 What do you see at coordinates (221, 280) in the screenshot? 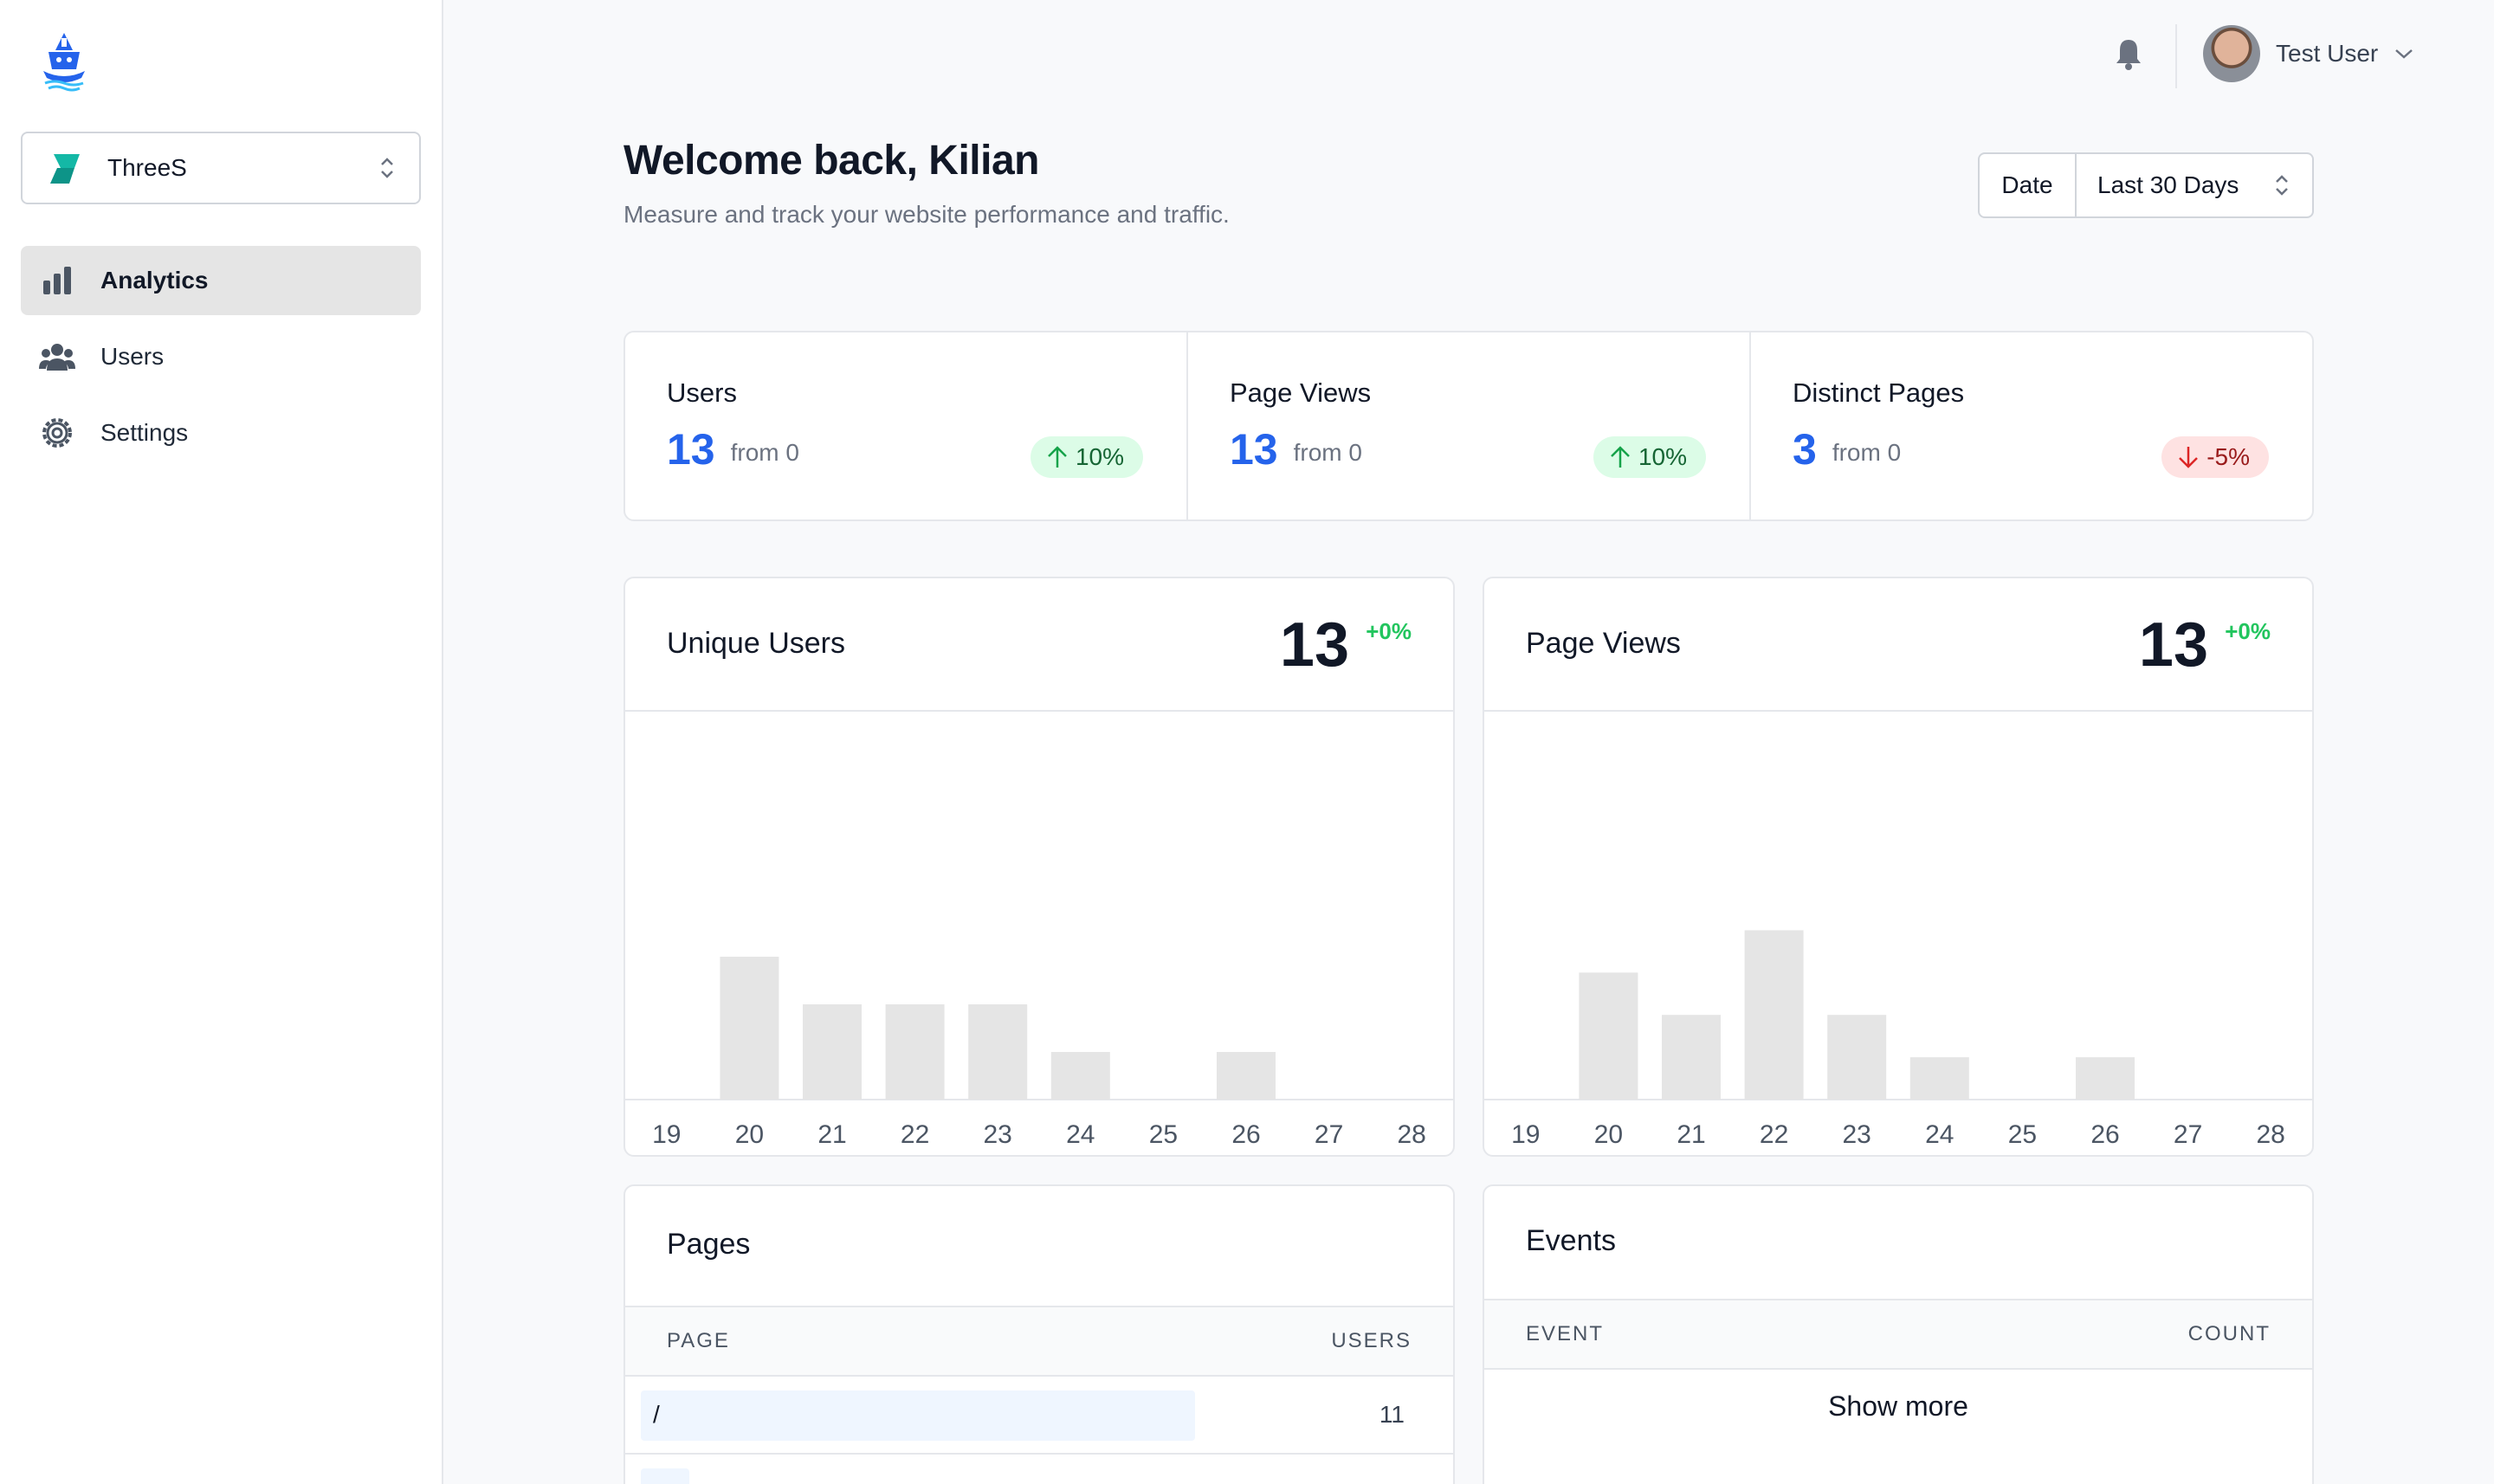
I see `sidebar-item-analytics: Analytics` at bounding box center [221, 280].